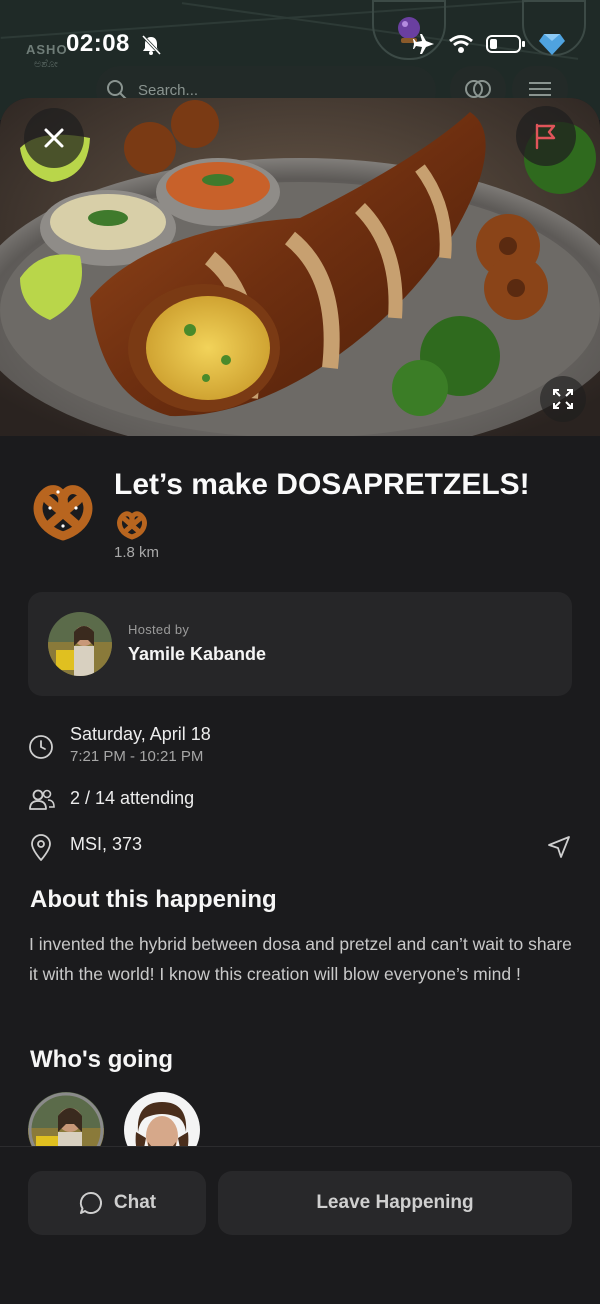 Image resolution: width=600 pixels, height=1304 pixels. I want to click on event-location: MSI, 373, so click(106, 844).